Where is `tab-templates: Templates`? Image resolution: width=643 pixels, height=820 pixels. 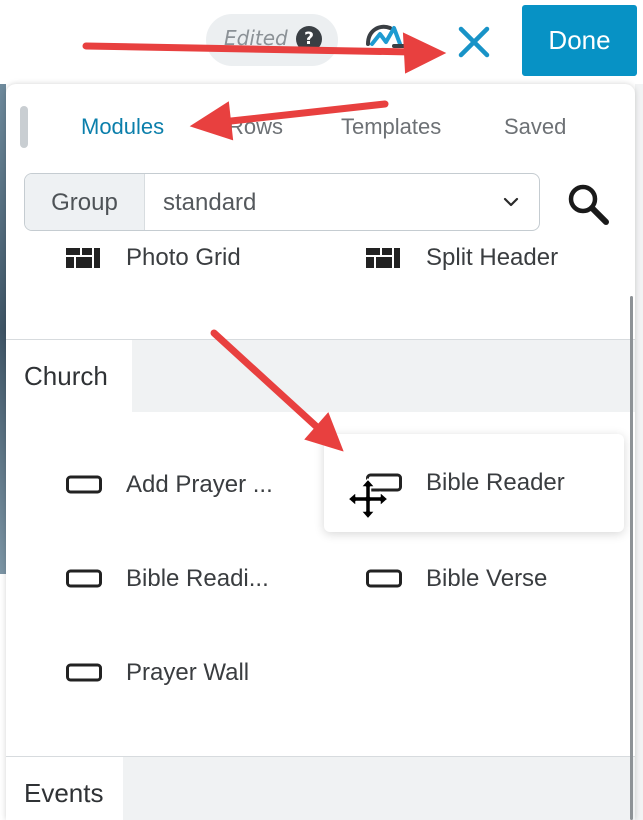
tab-templates: Templates is located at coordinates (391, 127).